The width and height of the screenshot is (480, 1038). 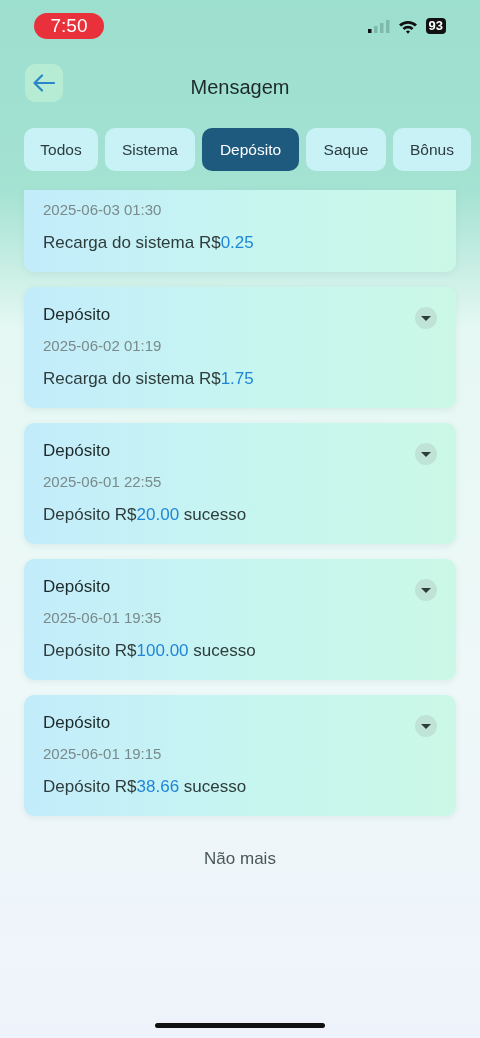 What do you see at coordinates (145, 787) in the screenshot?
I see `message-text: Depósito R$38.66 sucesso` at bounding box center [145, 787].